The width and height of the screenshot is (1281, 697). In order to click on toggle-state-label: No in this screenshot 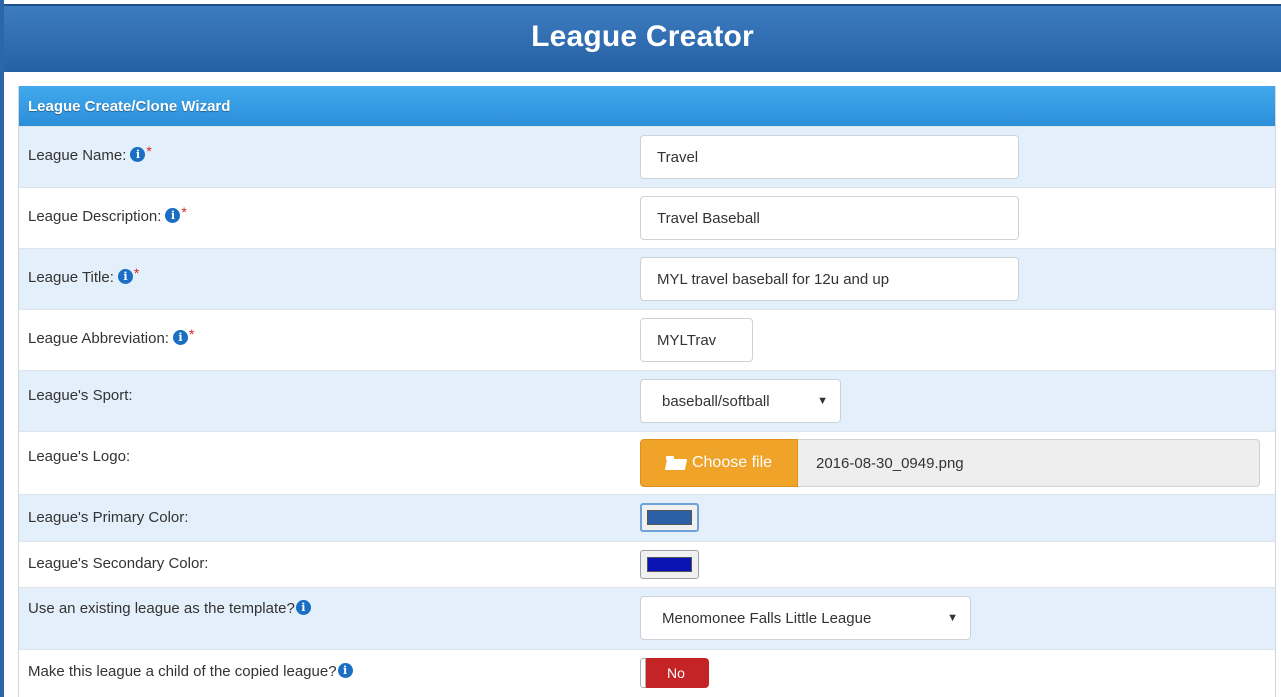, I will do `click(676, 673)`.